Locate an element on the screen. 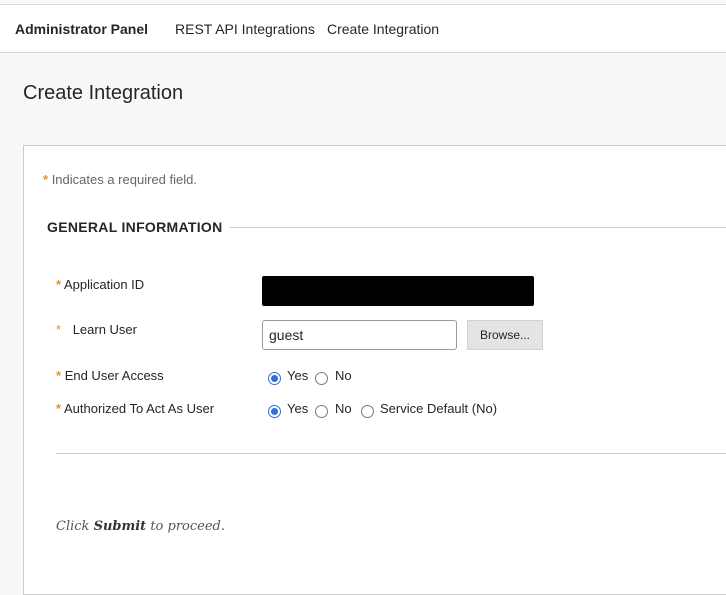  required-field-note: * Indicates a required field. is located at coordinates (120, 179).